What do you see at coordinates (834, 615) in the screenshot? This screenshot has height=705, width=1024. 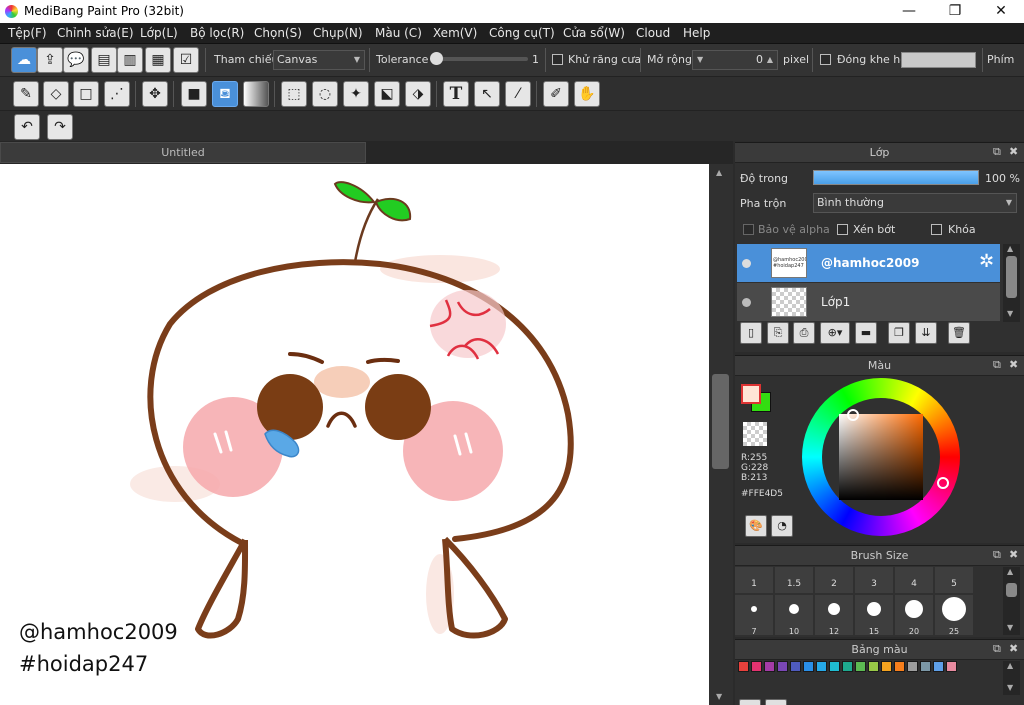 I see `brush-size-cell: 12` at bounding box center [834, 615].